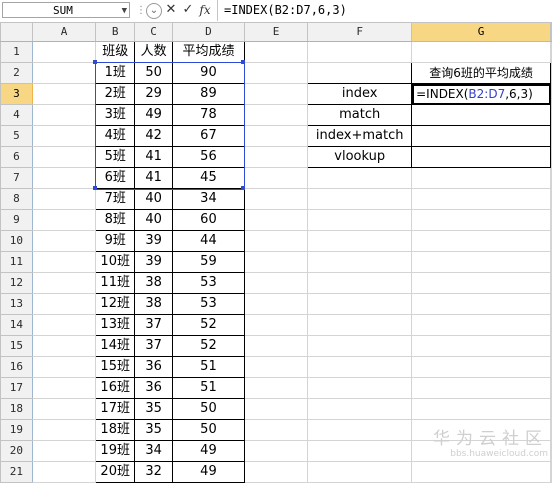  What do you see at coordinates (481, 199) in the screenshot?
I see `cell-g8` at bounding box center [481, 199].